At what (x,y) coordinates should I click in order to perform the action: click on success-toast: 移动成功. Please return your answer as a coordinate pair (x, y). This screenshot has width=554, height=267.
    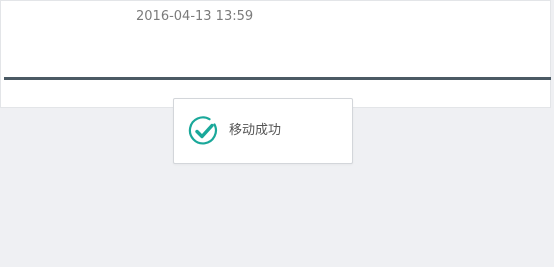
    Looking at the image, I should click on (263, 131).